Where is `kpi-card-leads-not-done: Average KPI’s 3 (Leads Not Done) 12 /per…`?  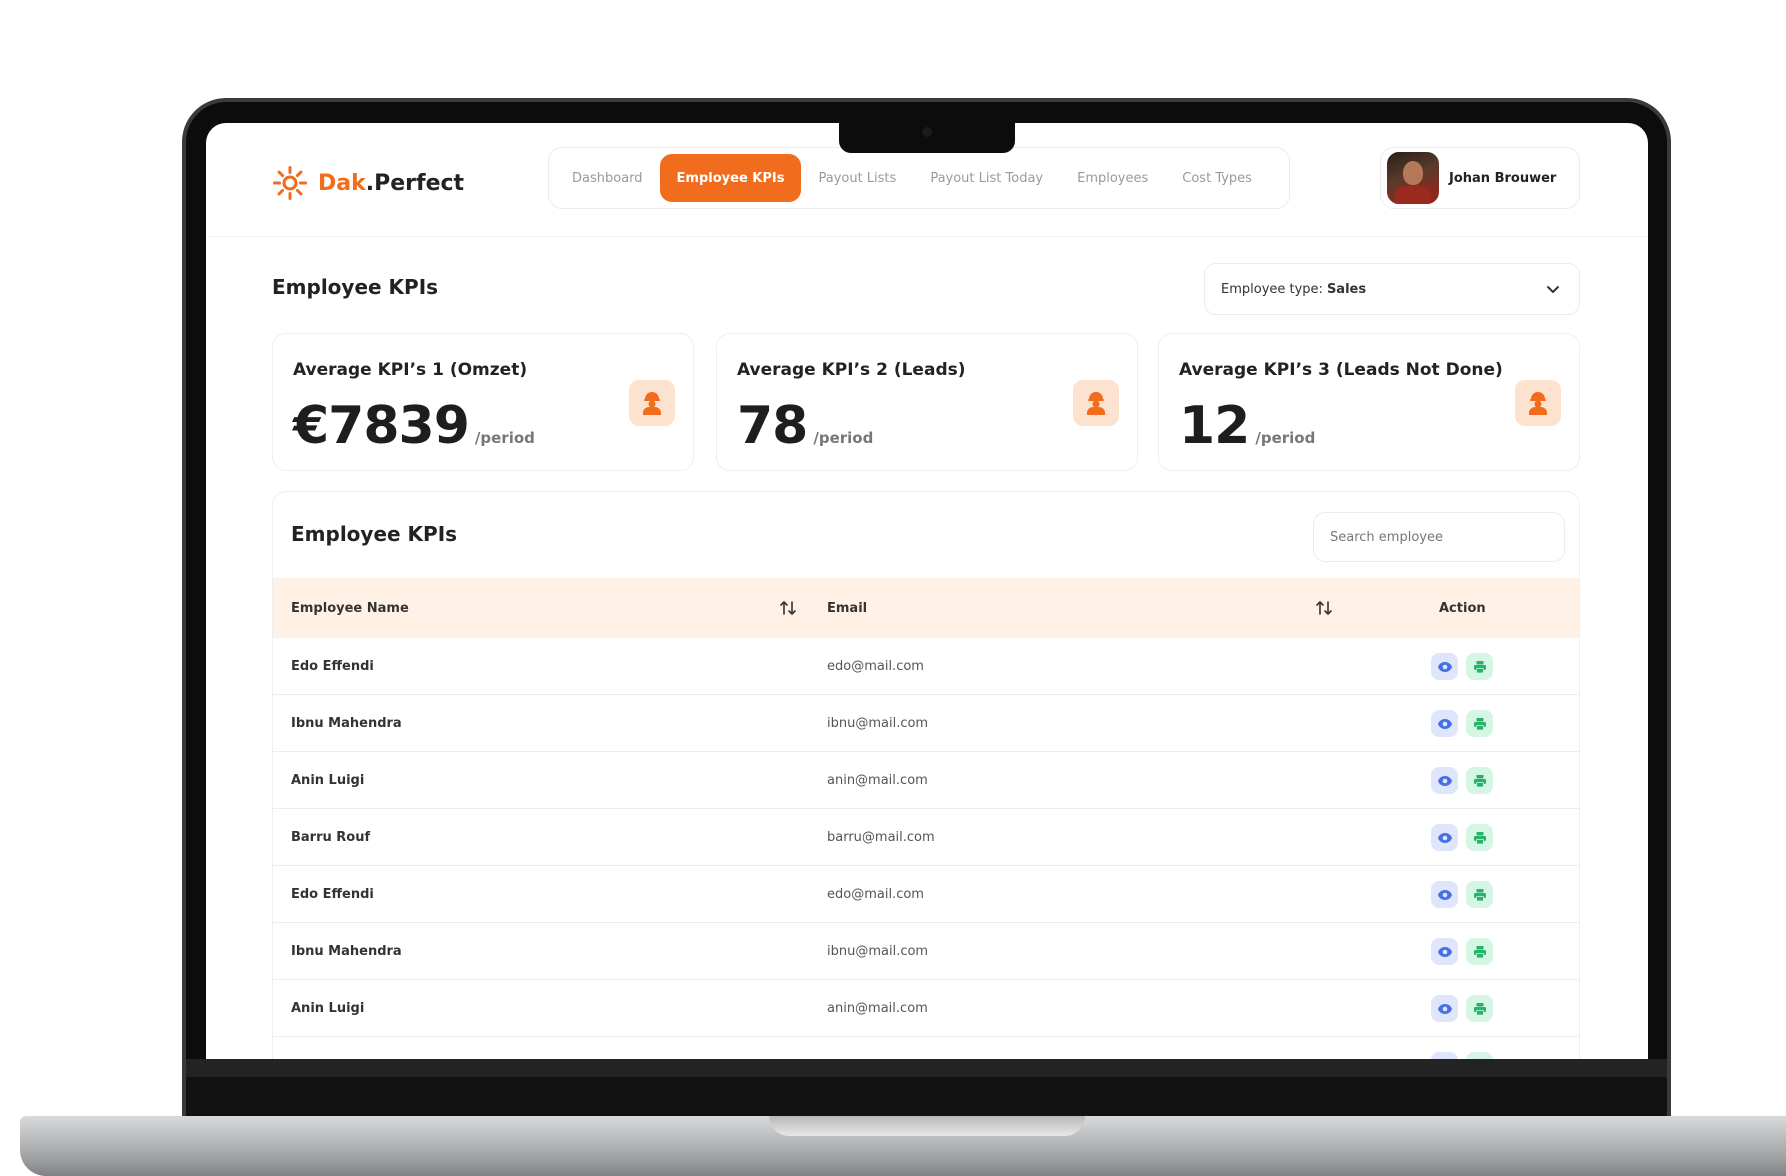
kpi-card-leads-not-done: Average KPI’s 3 (Leads Not Done) 12 /per… is located at coordinates (1369, 402).